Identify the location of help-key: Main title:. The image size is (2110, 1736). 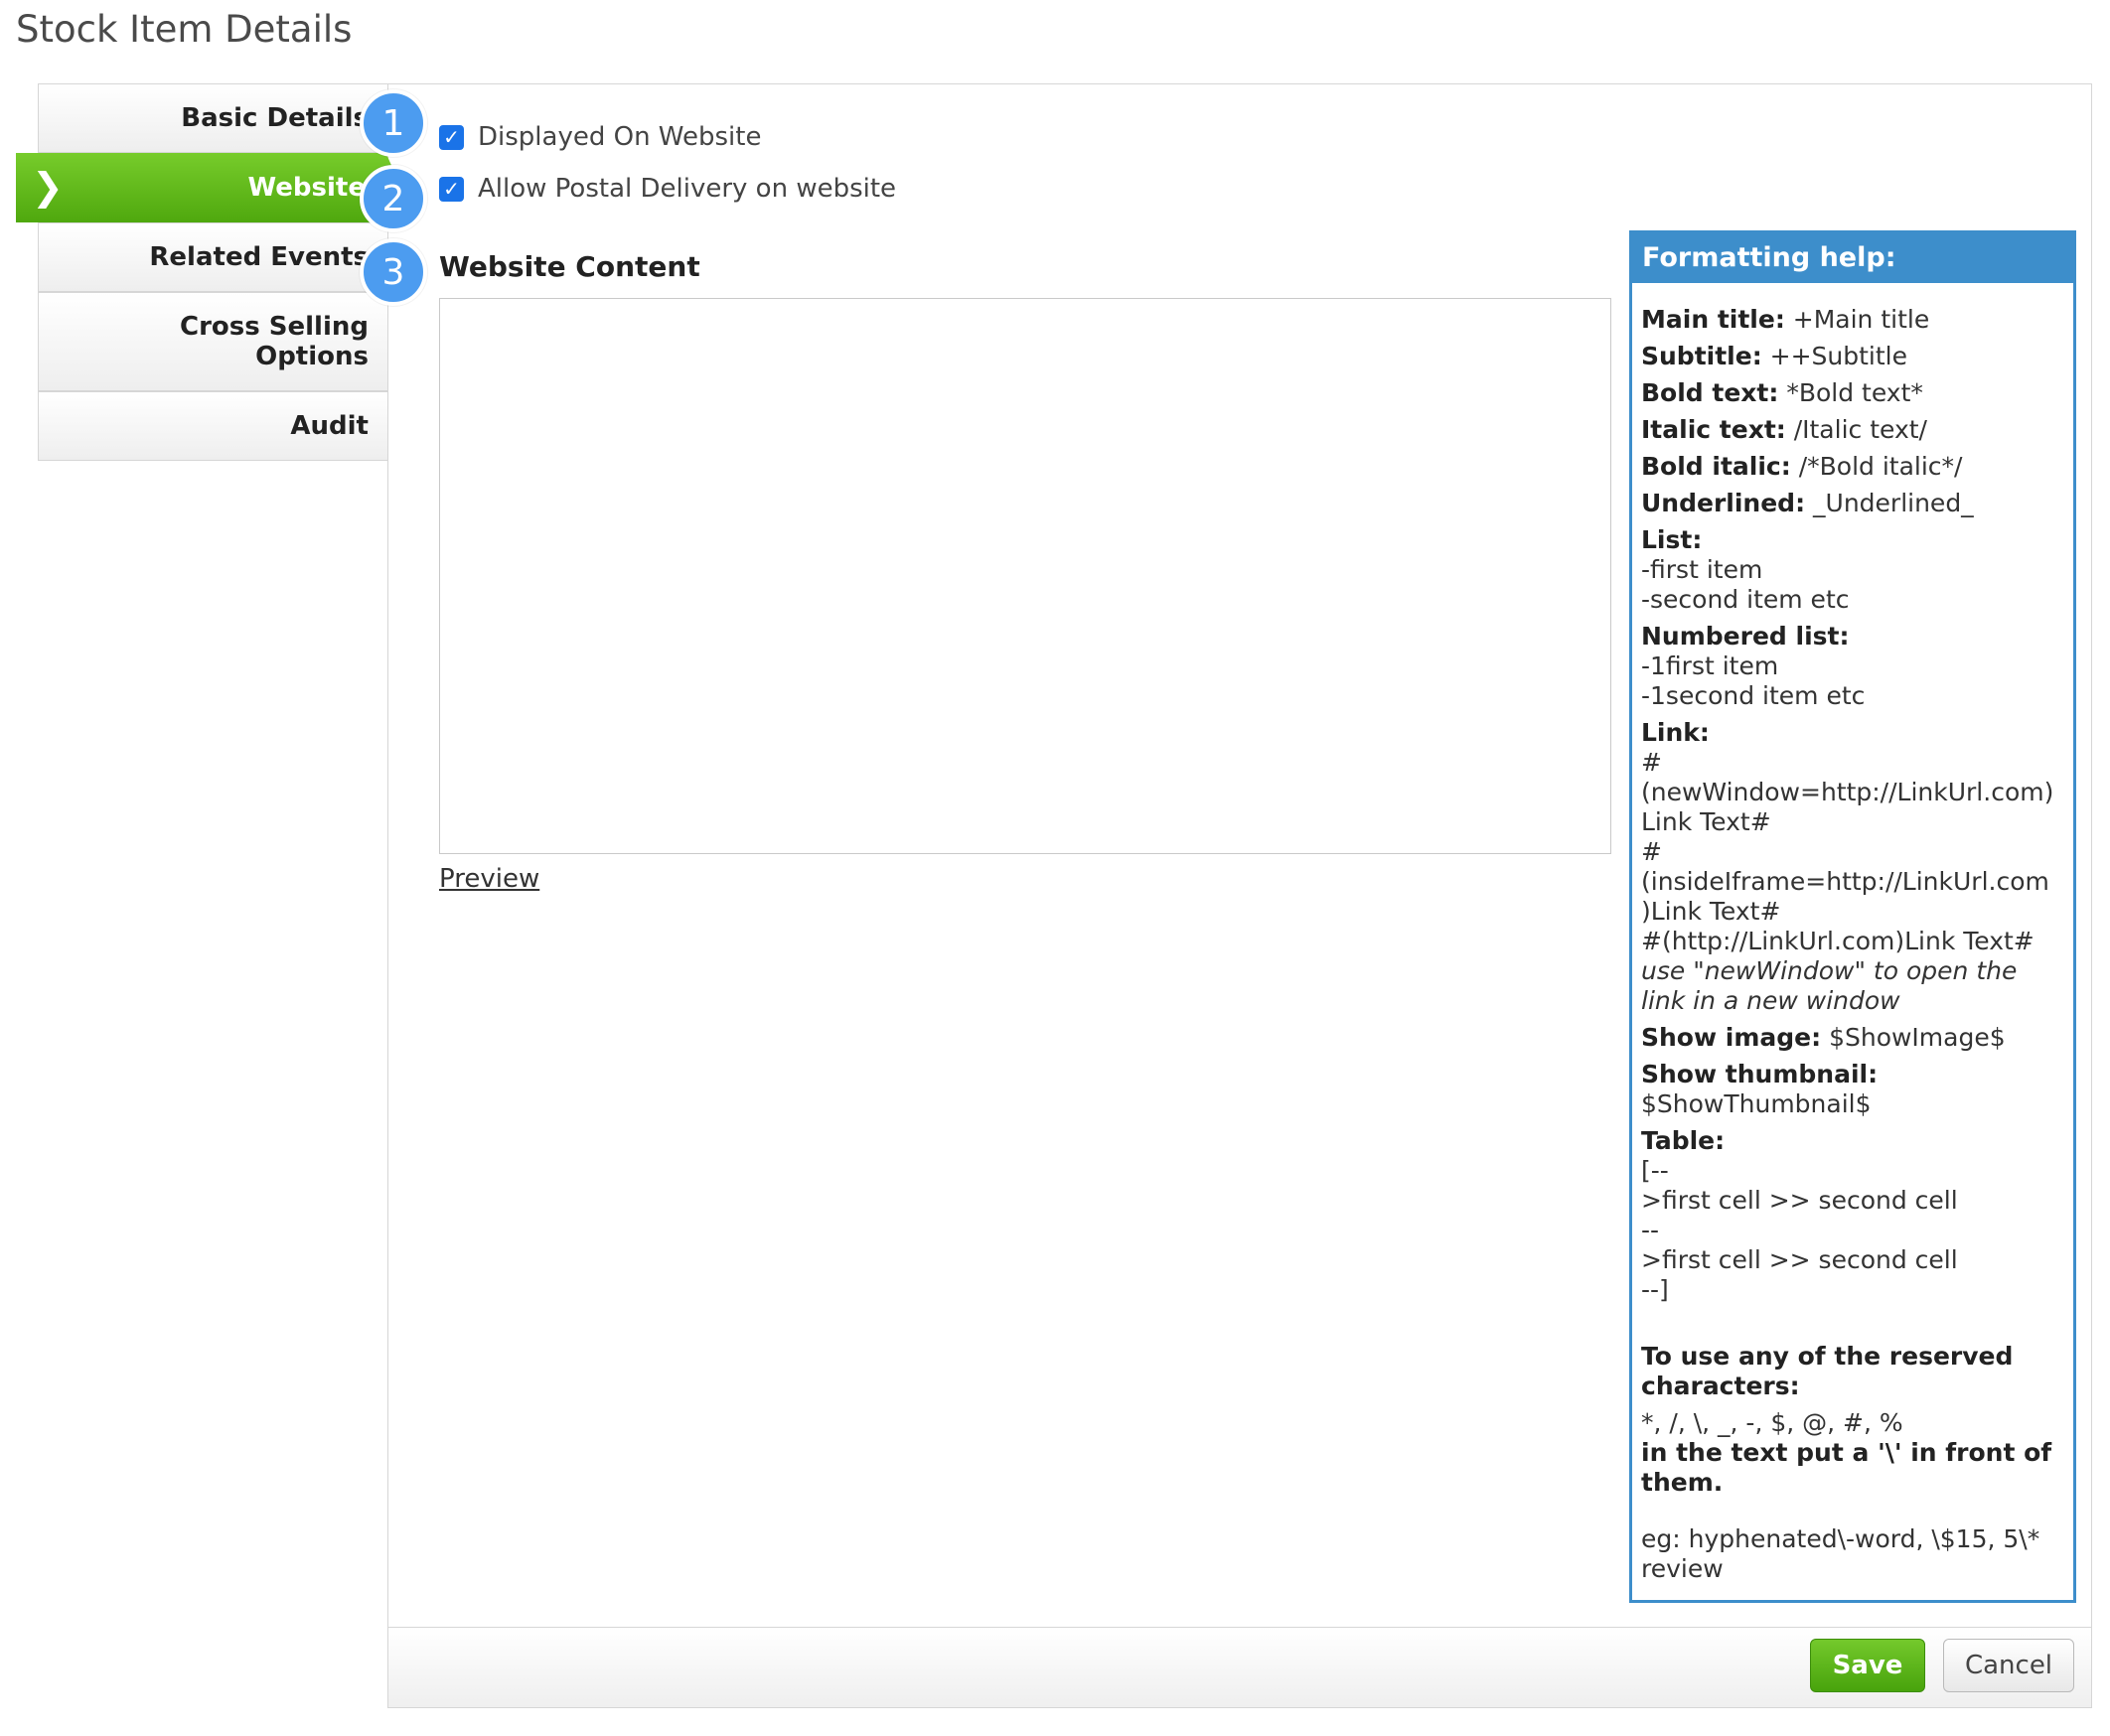
(1713, 320).